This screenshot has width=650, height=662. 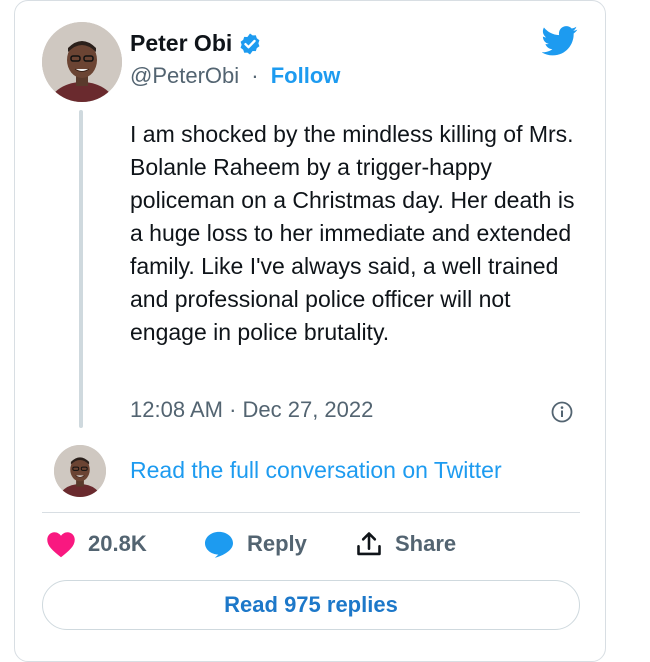 What do you see at coordinates (426, 543) in the screenshot?
I see `share-label: Share` at bounding box center [426, 543].